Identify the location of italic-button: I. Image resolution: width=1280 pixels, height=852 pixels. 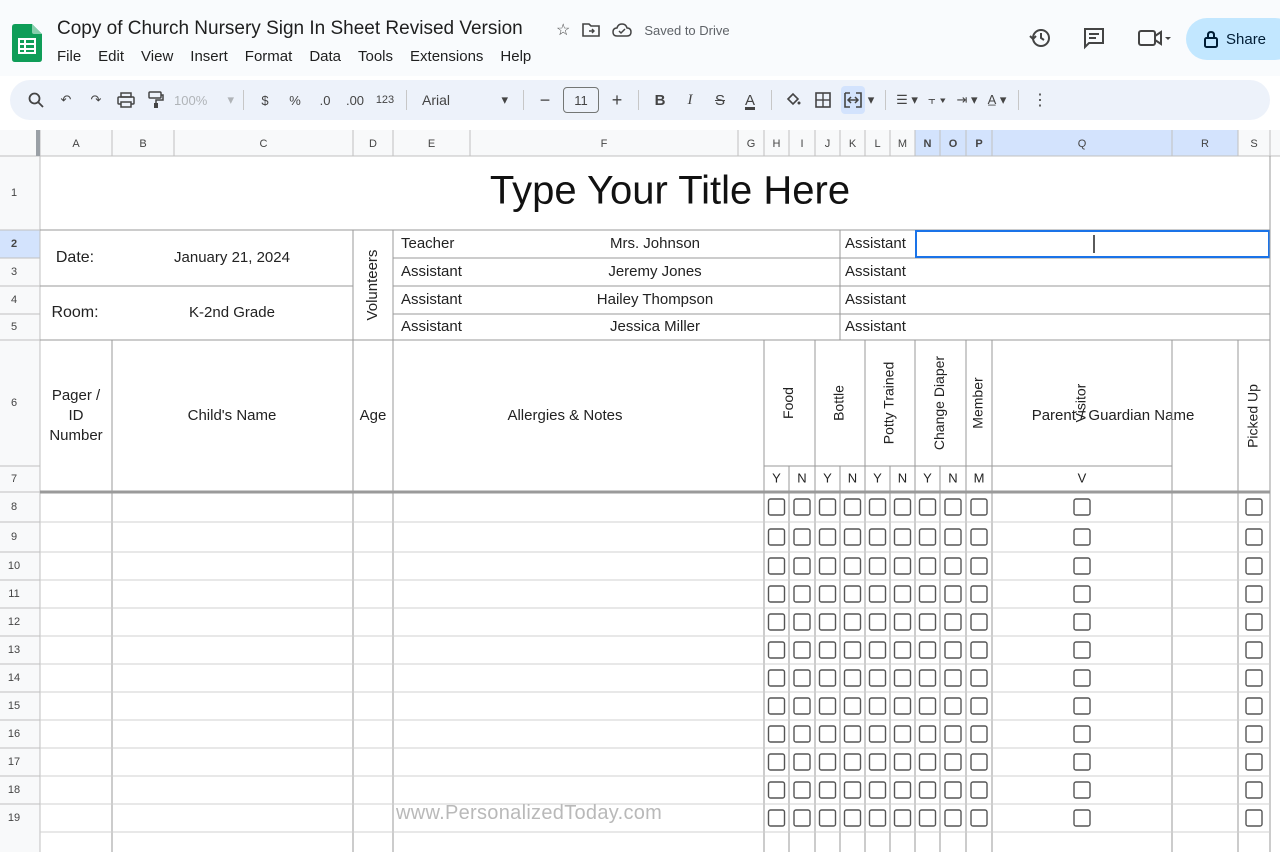
(690, 100).